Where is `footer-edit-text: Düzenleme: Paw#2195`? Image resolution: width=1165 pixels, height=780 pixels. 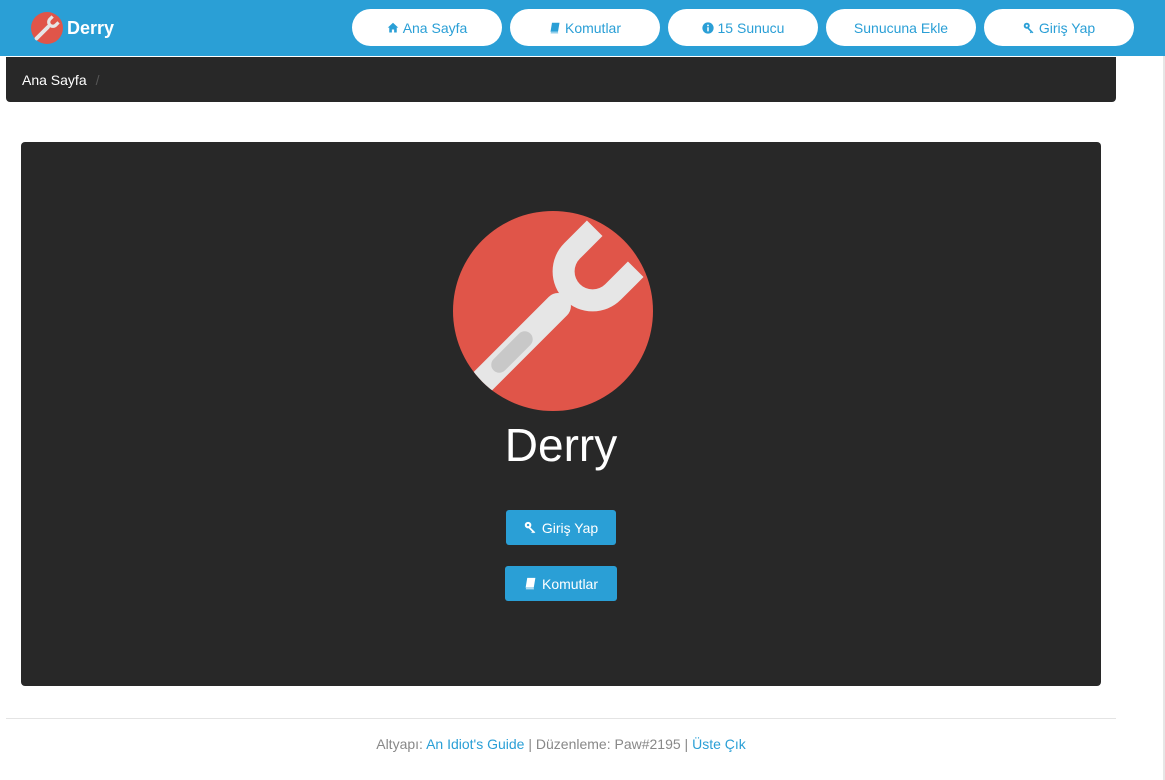 footer-edit-text: Düzenleme: Paw#2195 is located at coordinates (608, 744).